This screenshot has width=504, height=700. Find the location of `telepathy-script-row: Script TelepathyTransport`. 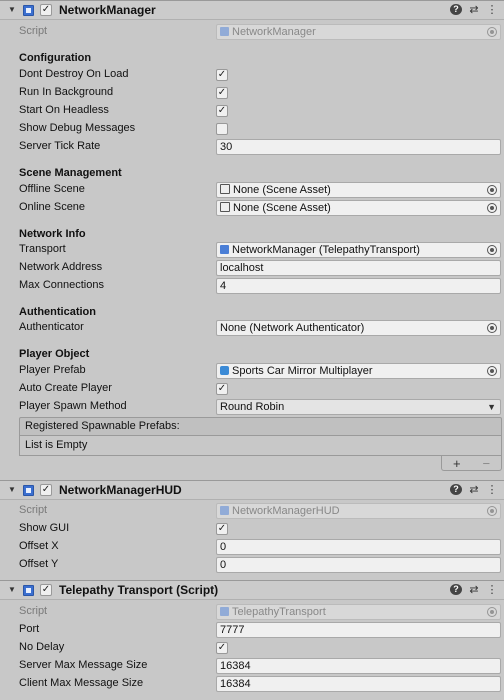

telepathy-script-row: Script TelepathyTransport is located at coordinates (252, 612).